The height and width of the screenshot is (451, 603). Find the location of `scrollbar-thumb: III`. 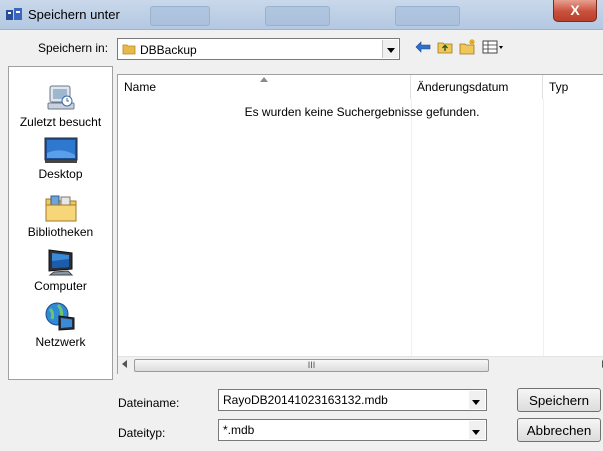

scrollbar-thumb: III is located at coordinates (311, 365).